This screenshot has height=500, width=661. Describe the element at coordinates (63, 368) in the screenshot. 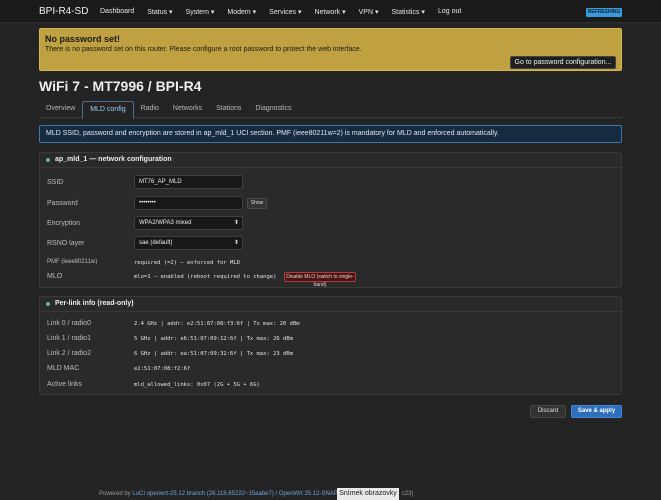

I see `mld-mac-label: MLD MAC` at that location.